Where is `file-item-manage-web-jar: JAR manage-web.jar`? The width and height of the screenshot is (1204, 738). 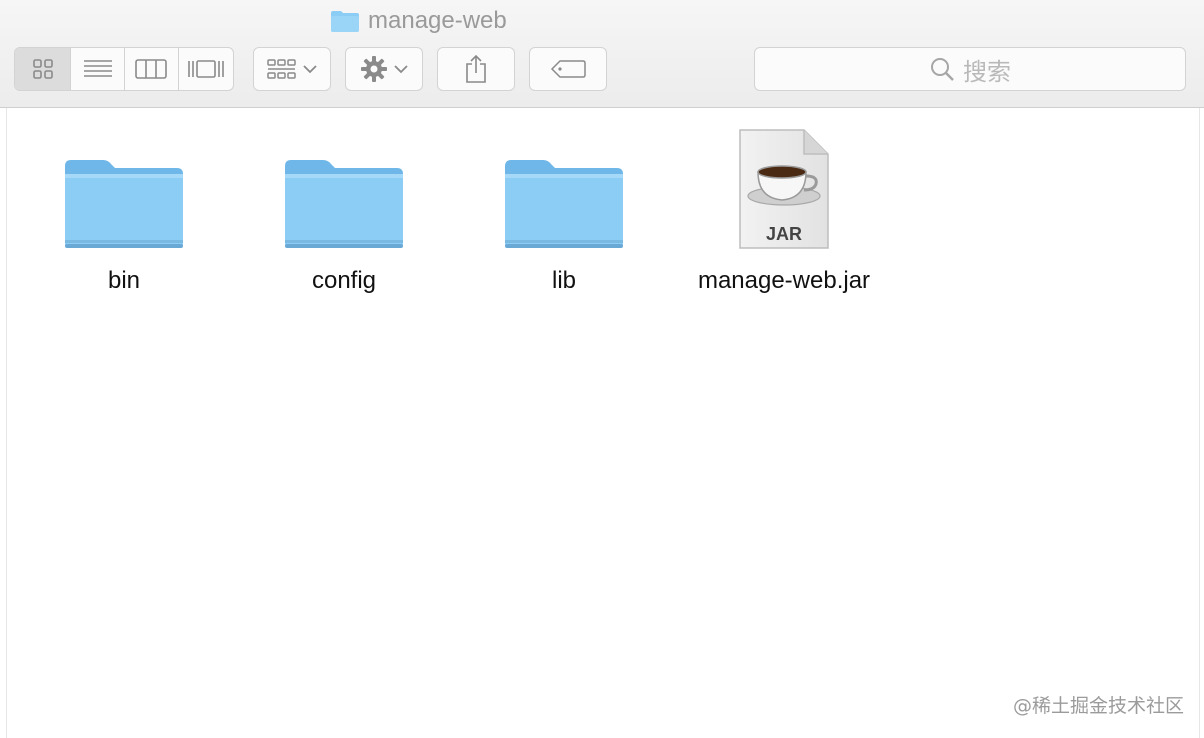
file-item-manage-web-jar: JAR manage-web.jar is located at coordinates (784, 212).